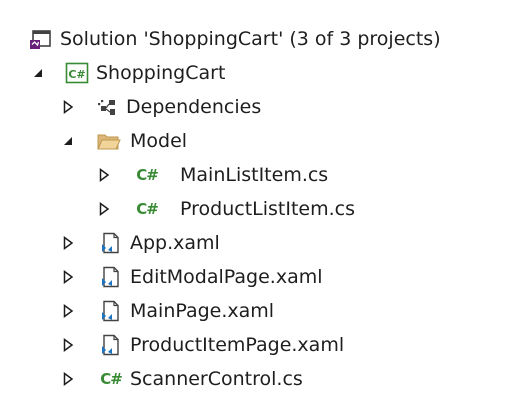 The image size is (518, 414). What do you see at coordinates (254, 175) in the screenshot?
I see `tree-item-label: MainListItem.cs` at bounding box center [254, 175].